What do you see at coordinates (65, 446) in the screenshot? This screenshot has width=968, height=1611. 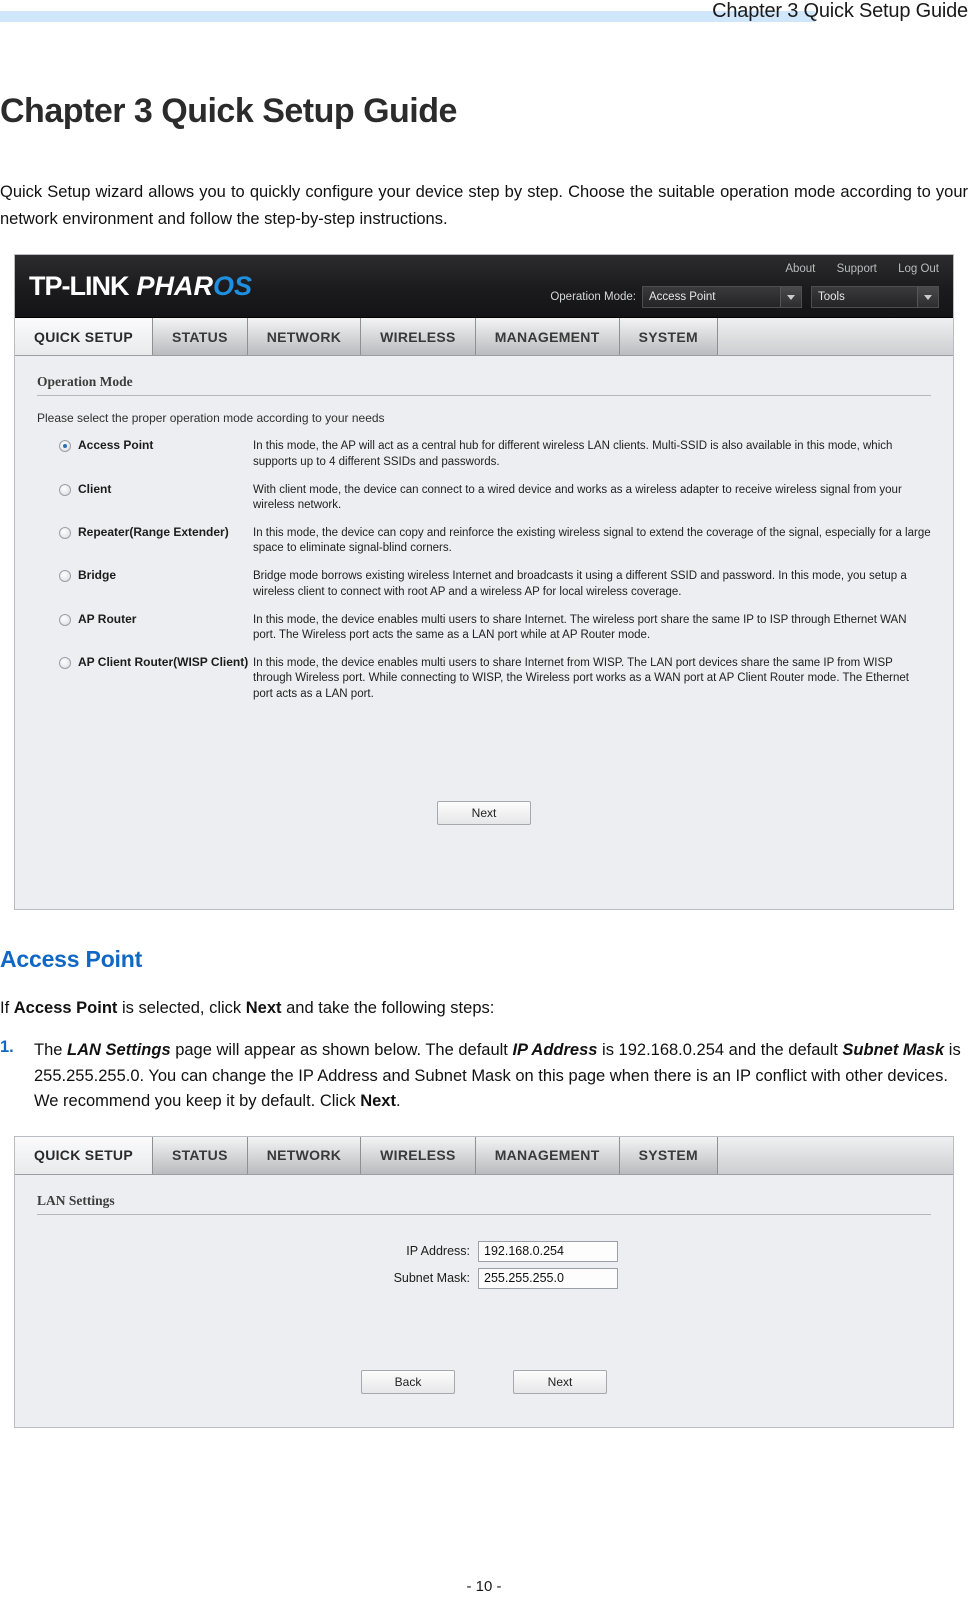 I see `radio-access-point` at bounding box center [65, 446].